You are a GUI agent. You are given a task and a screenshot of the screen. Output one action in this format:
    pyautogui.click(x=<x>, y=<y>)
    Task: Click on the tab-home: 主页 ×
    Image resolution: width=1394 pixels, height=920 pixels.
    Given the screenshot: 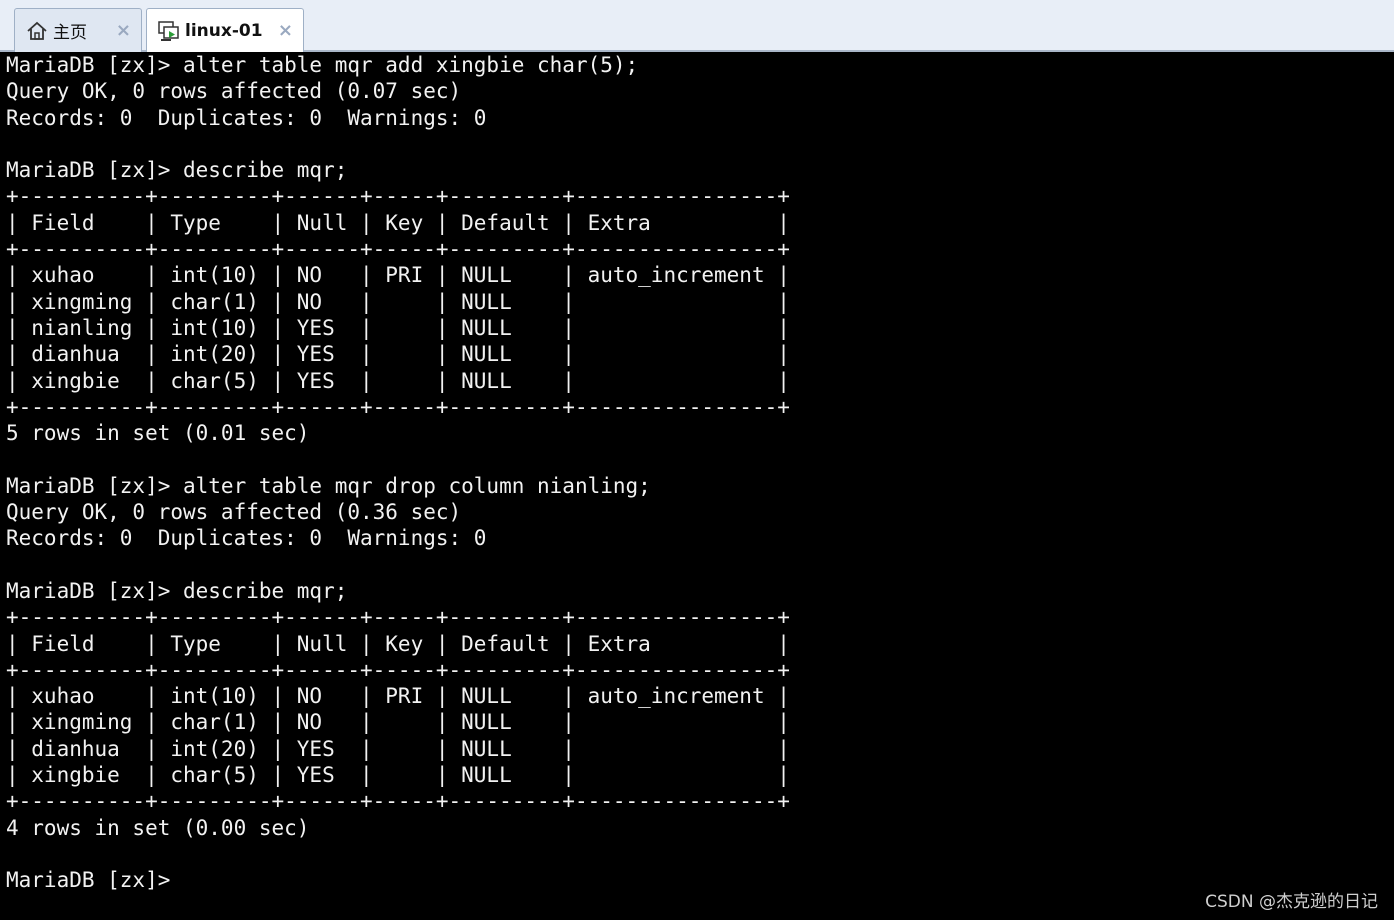 What is the action you would take?
    pyautogui.click(x=78, y=30)
    